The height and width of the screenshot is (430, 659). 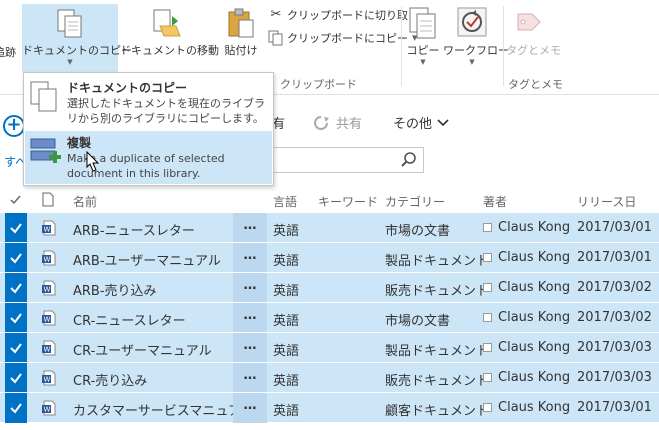 I want to click on mouse-pointer-icon, so click(x=93, y=161).